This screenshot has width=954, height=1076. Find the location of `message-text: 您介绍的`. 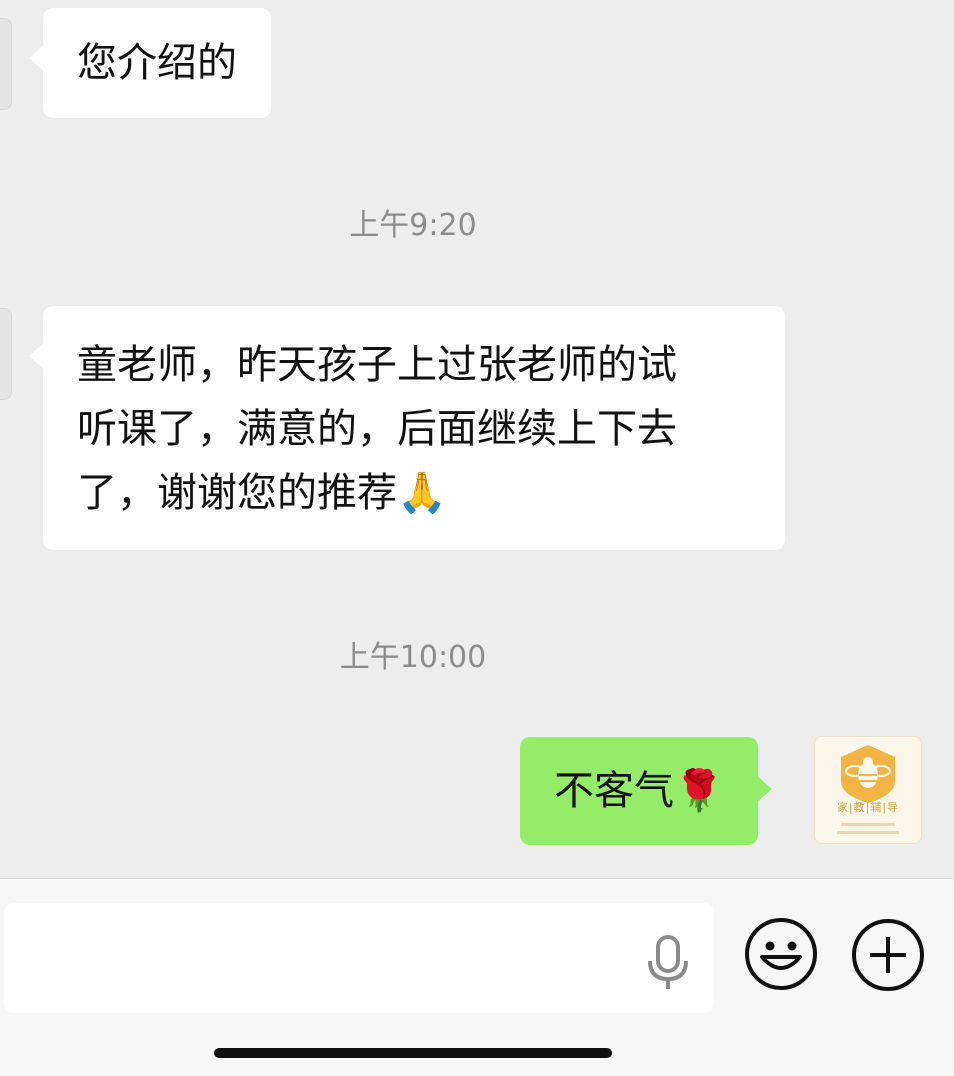

message-text: 您介绍的 is located at coordinates (157, 63).